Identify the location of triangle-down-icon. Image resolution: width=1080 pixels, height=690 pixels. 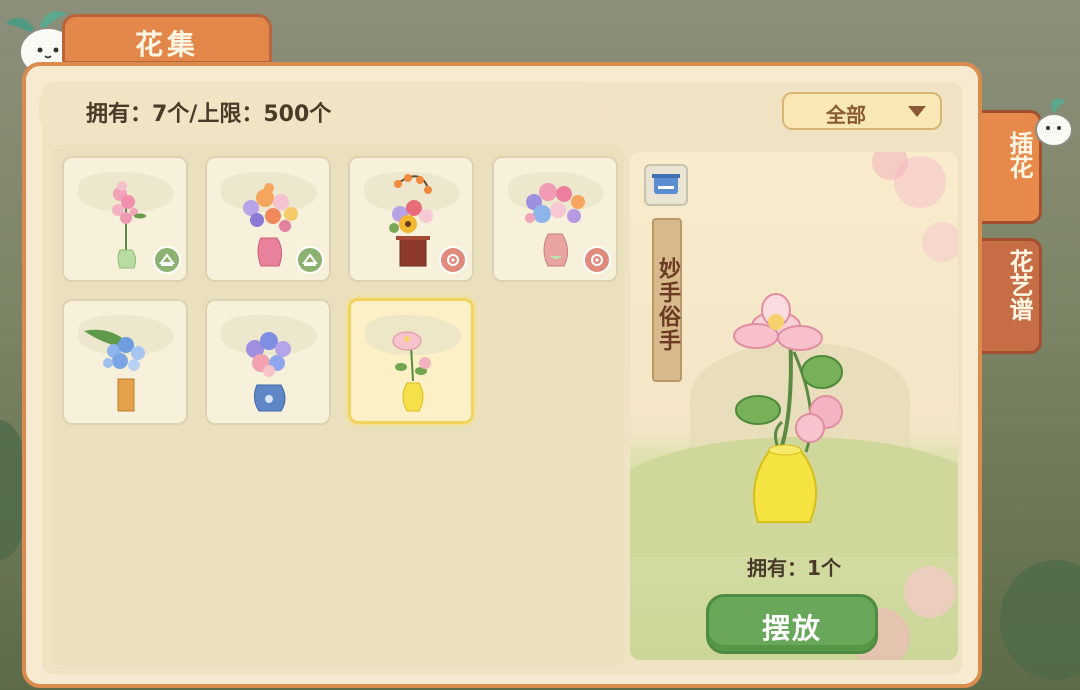
(917, 111).